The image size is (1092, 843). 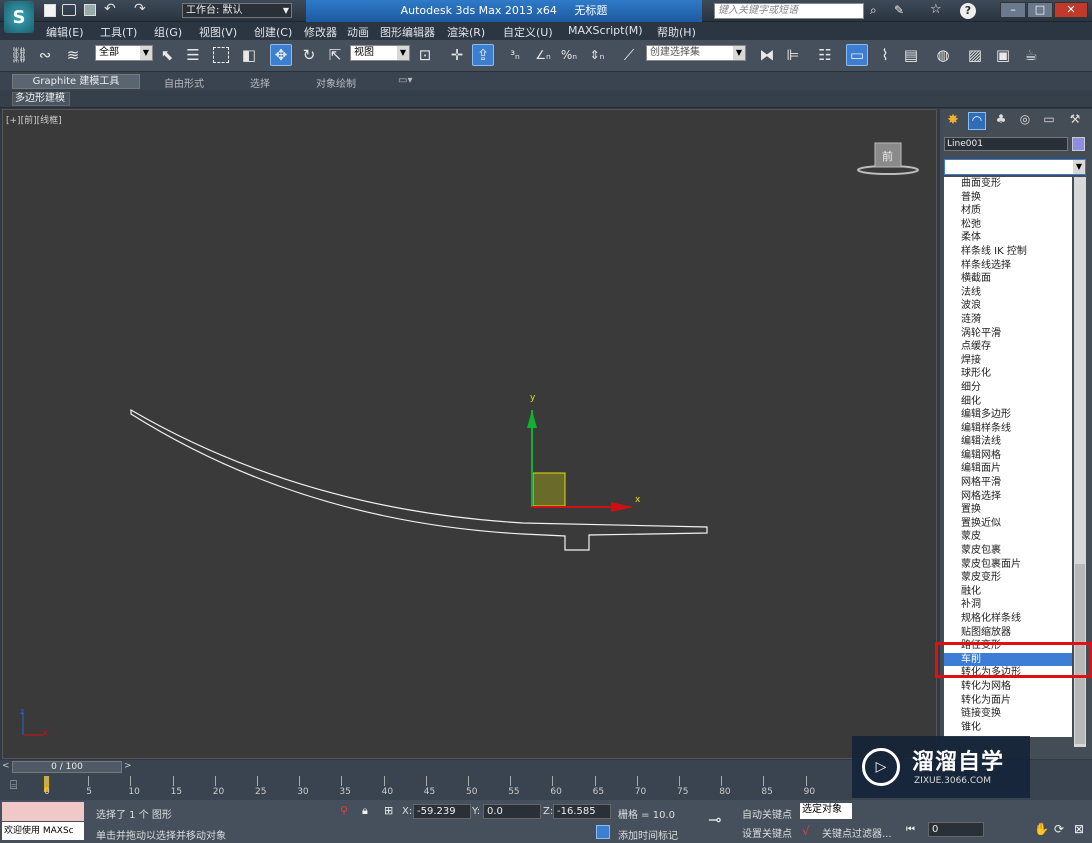 I want to click on help-icon: ?, so click(x=968, y=11).